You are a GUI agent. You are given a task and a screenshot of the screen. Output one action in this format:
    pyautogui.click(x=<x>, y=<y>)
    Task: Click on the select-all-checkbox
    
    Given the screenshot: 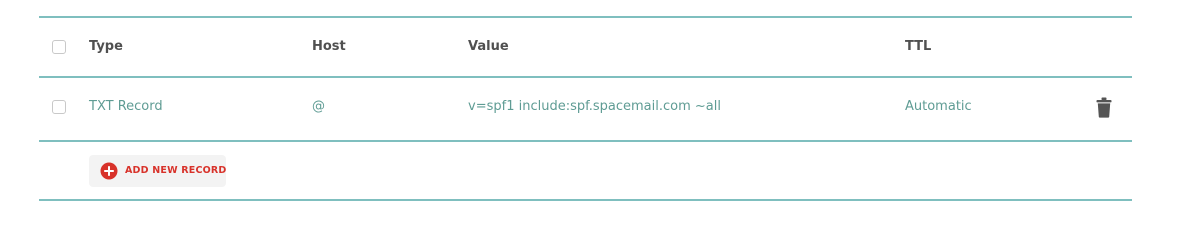 What is the action you would take?
    pyautogui.click(x=59, y=47)
    